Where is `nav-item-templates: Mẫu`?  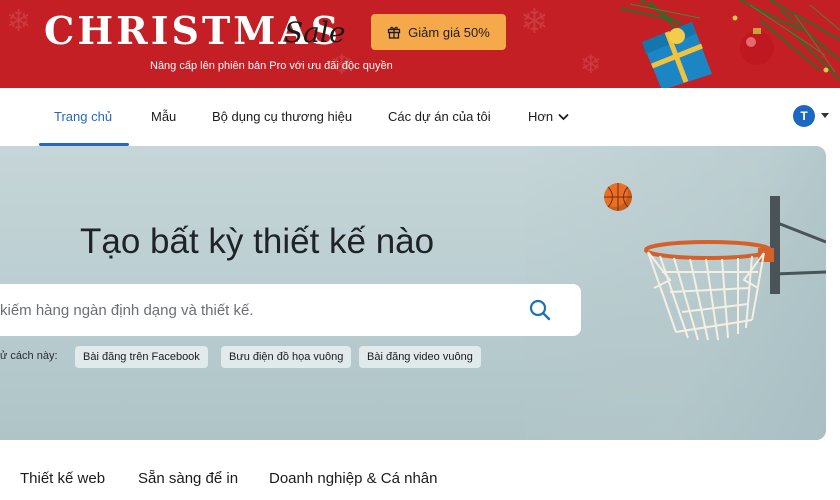 nav-item-templates: Mẫu is located at coordinates (163, 117).